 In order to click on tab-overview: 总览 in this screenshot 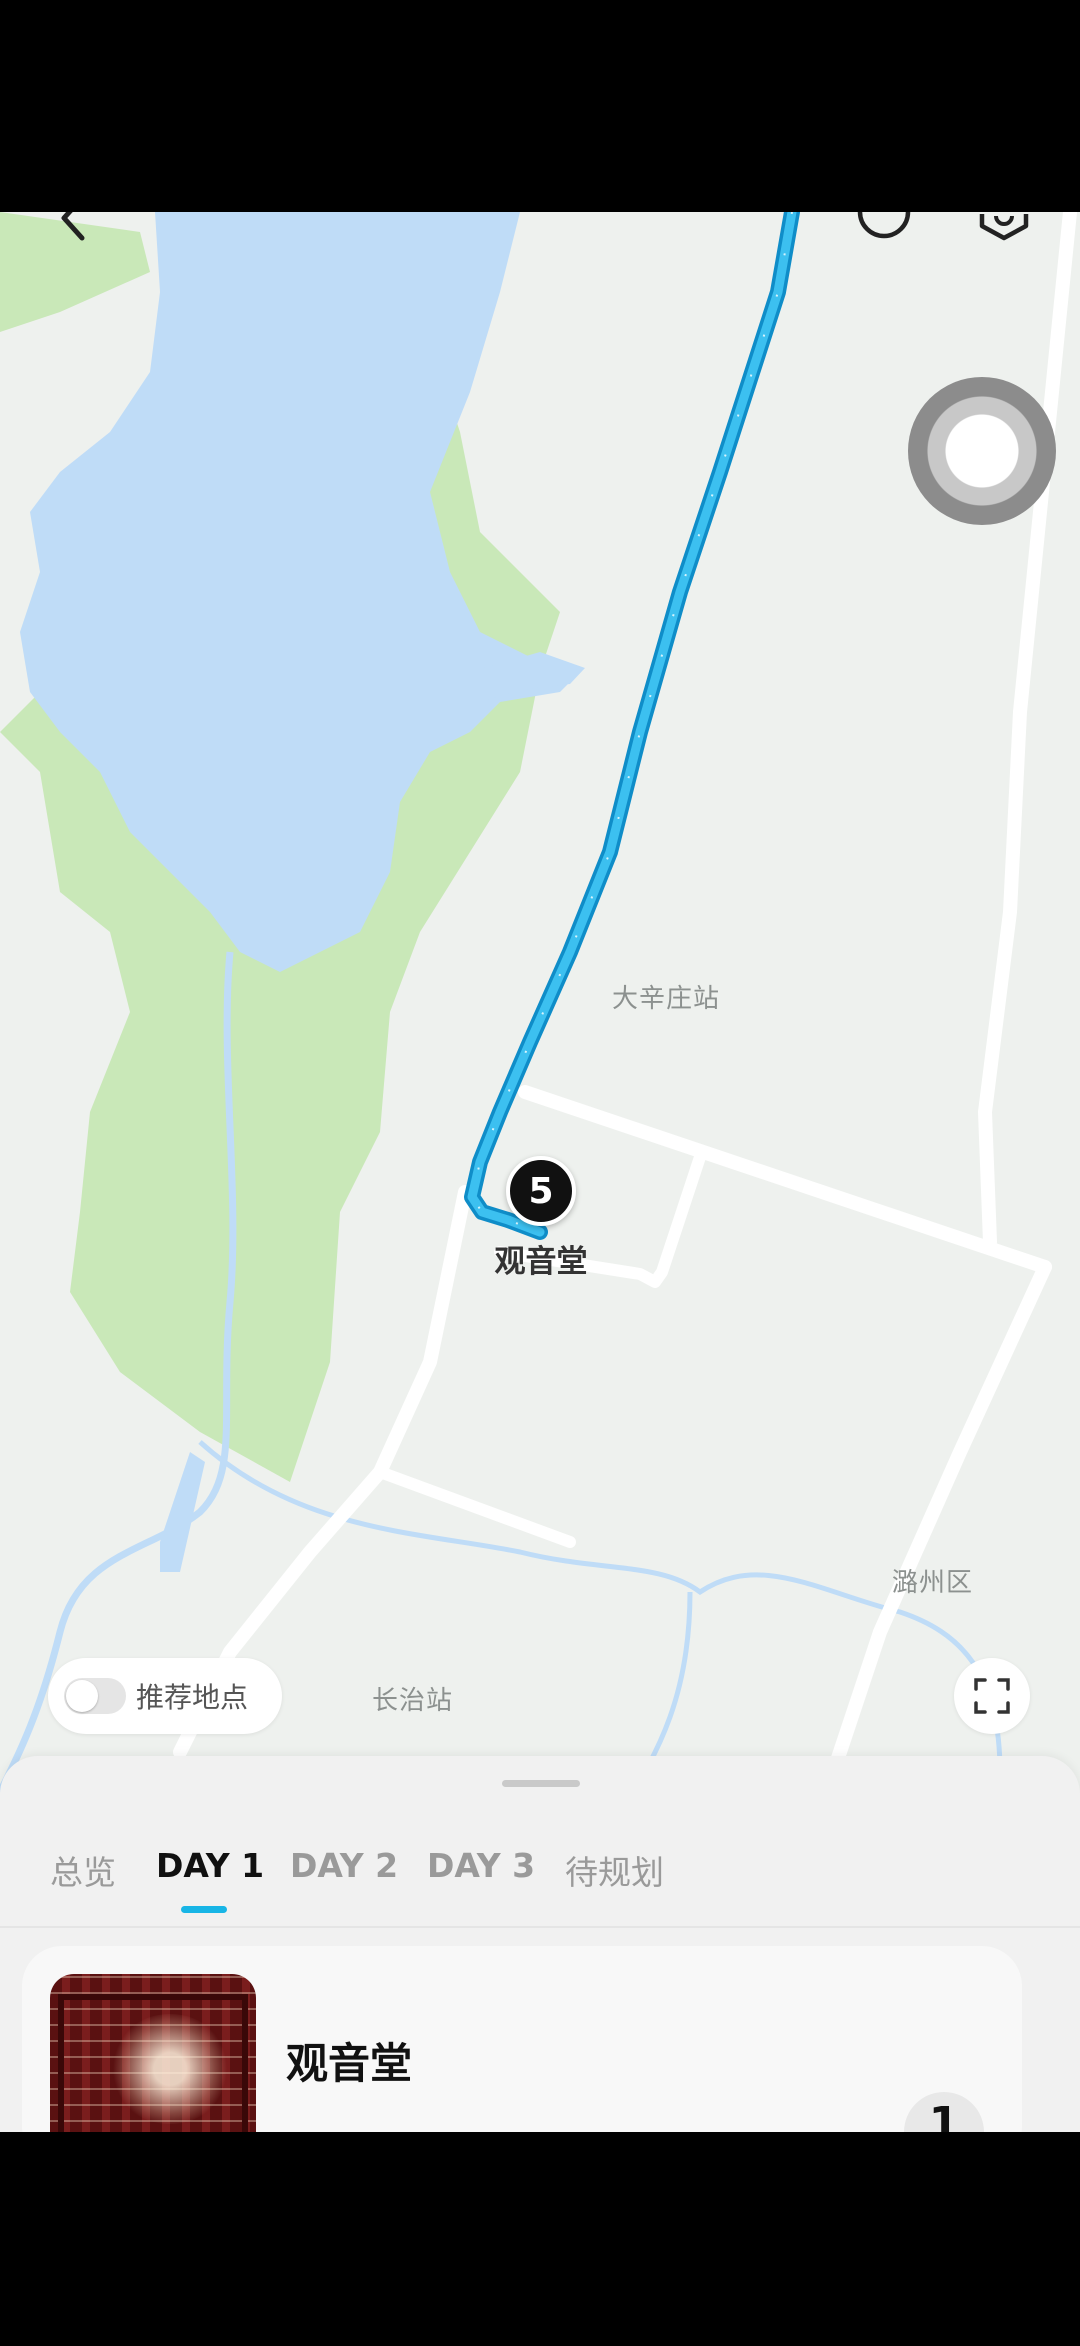, I will do `click(83, 1870)`.